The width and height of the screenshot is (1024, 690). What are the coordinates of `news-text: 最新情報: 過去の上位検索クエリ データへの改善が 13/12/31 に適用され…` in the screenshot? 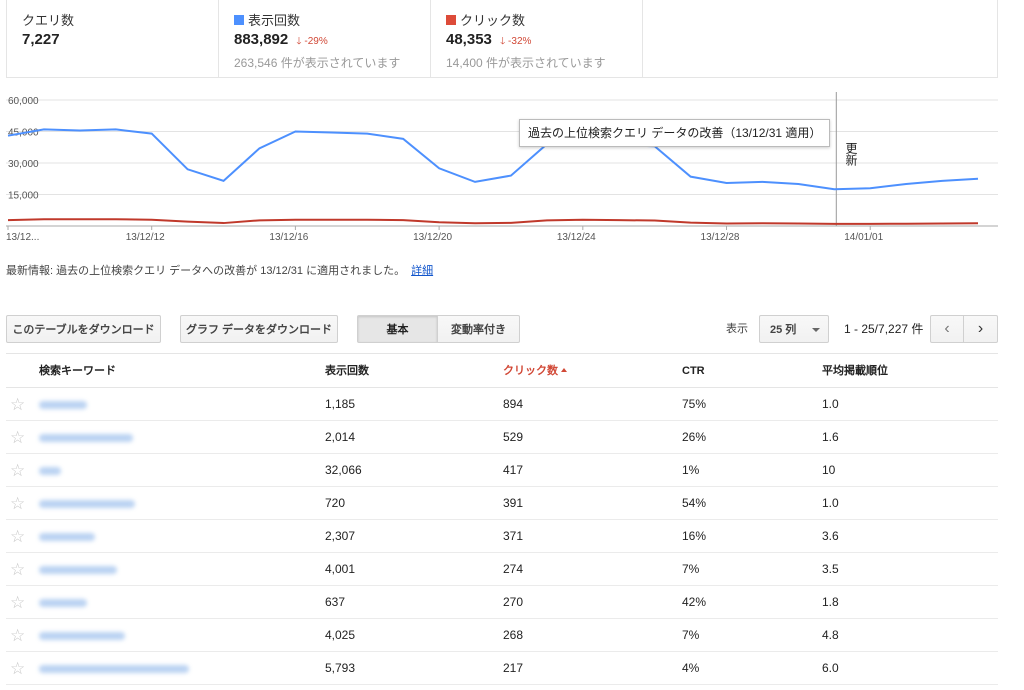 It's located at (206, 271).